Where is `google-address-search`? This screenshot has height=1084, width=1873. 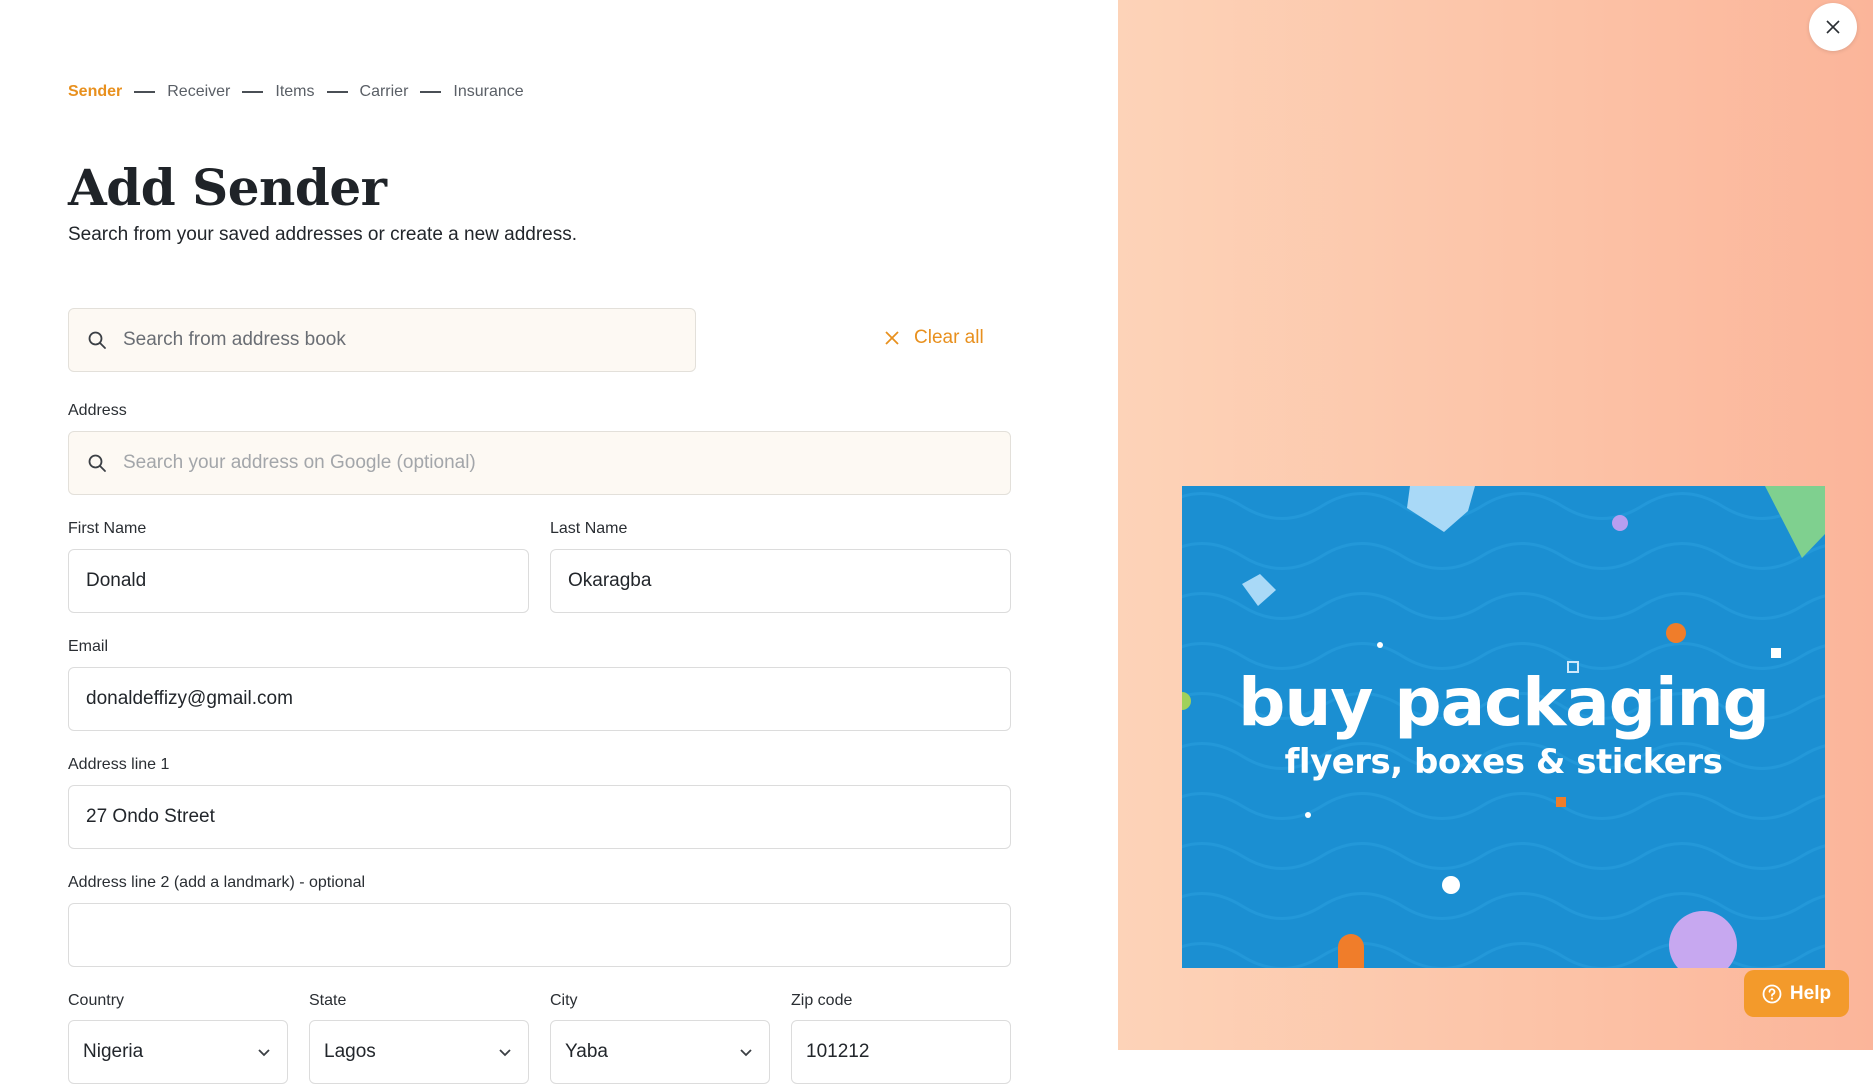
google-address-search is located at coordinates (539, 463).